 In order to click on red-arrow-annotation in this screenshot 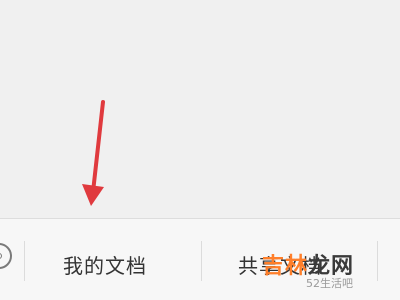, I will do `click(93, 153)`.